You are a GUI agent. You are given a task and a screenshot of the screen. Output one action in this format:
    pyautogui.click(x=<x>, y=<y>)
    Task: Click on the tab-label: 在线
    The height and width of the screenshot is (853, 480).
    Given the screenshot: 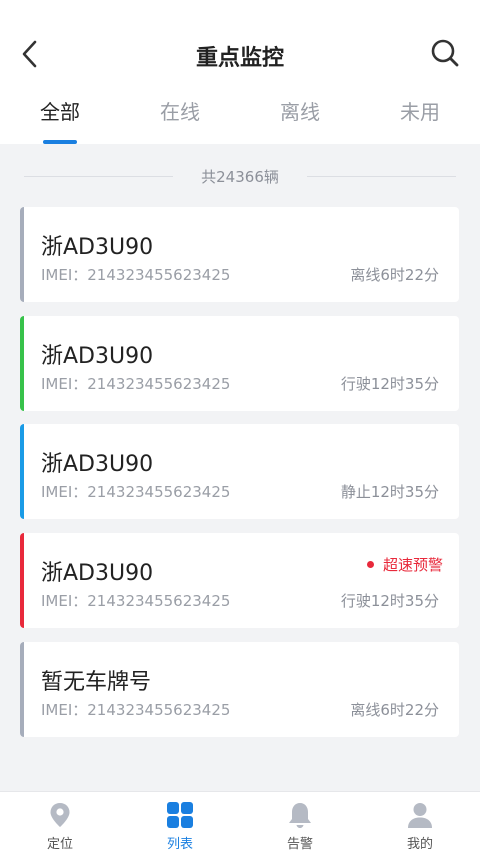 What is the action you would take?
    pyautogui.click(x=180, y=112)
    